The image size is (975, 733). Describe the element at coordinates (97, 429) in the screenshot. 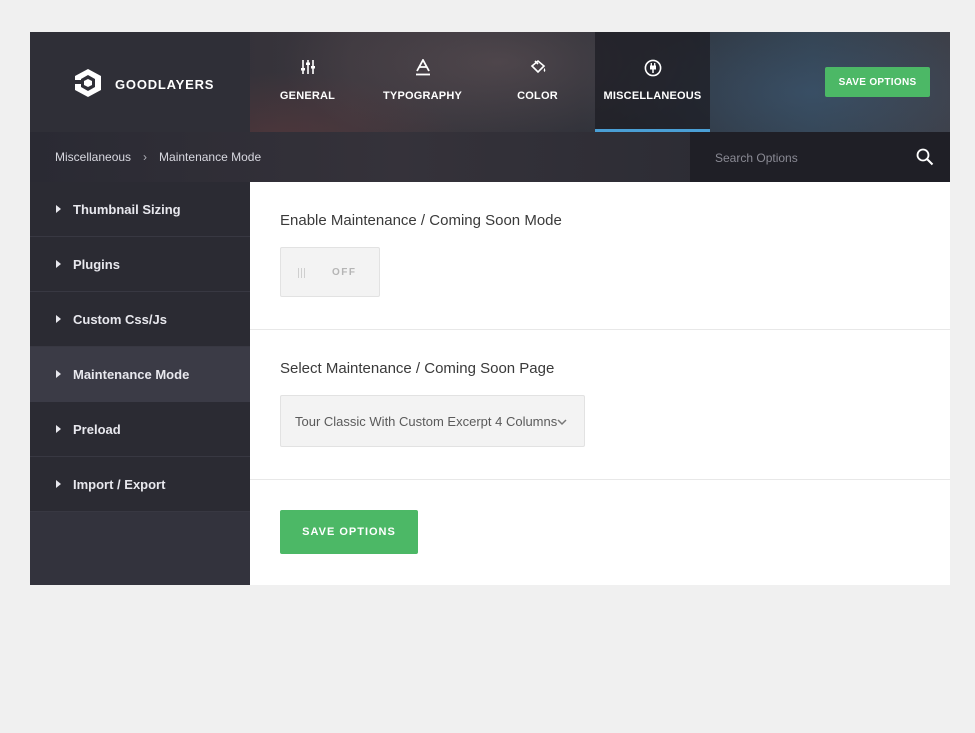

I see `sidebar-item-label: Preload` at that location.